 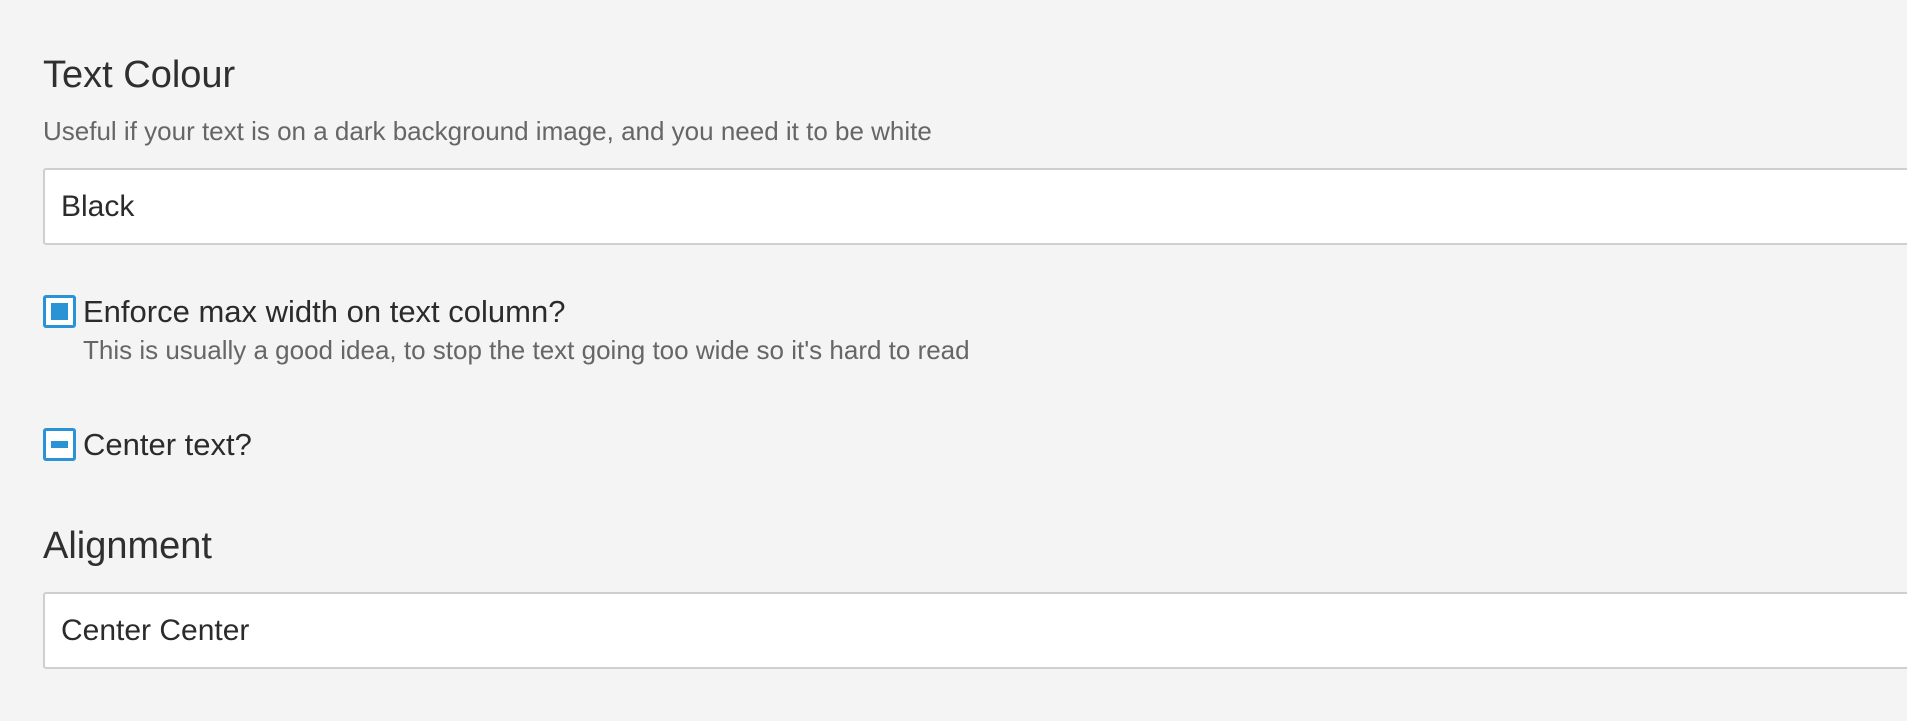 I want to click on alignment-select: Center Center, so click(x=975, y=630).